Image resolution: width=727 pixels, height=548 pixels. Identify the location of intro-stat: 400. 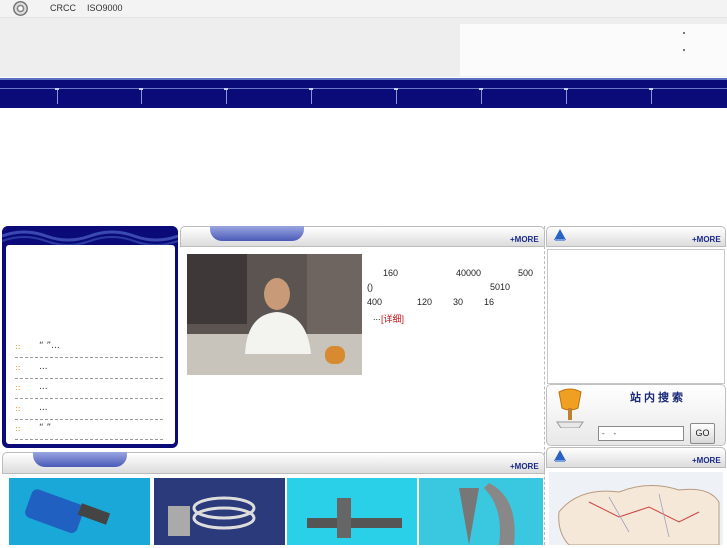
(375, 302).